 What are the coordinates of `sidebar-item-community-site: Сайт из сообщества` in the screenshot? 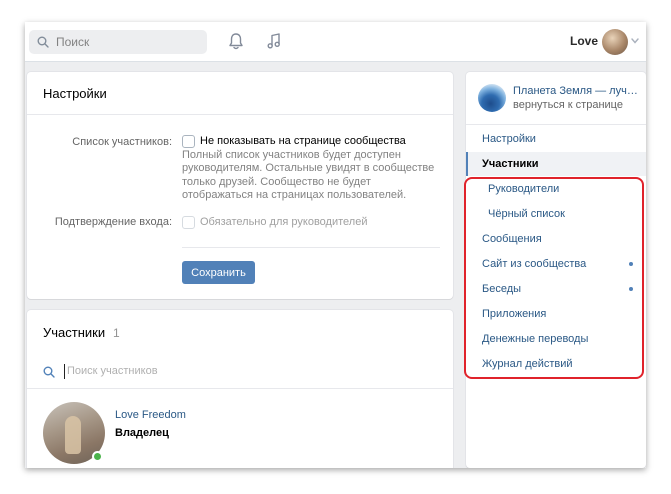 It's located at (556, 264).